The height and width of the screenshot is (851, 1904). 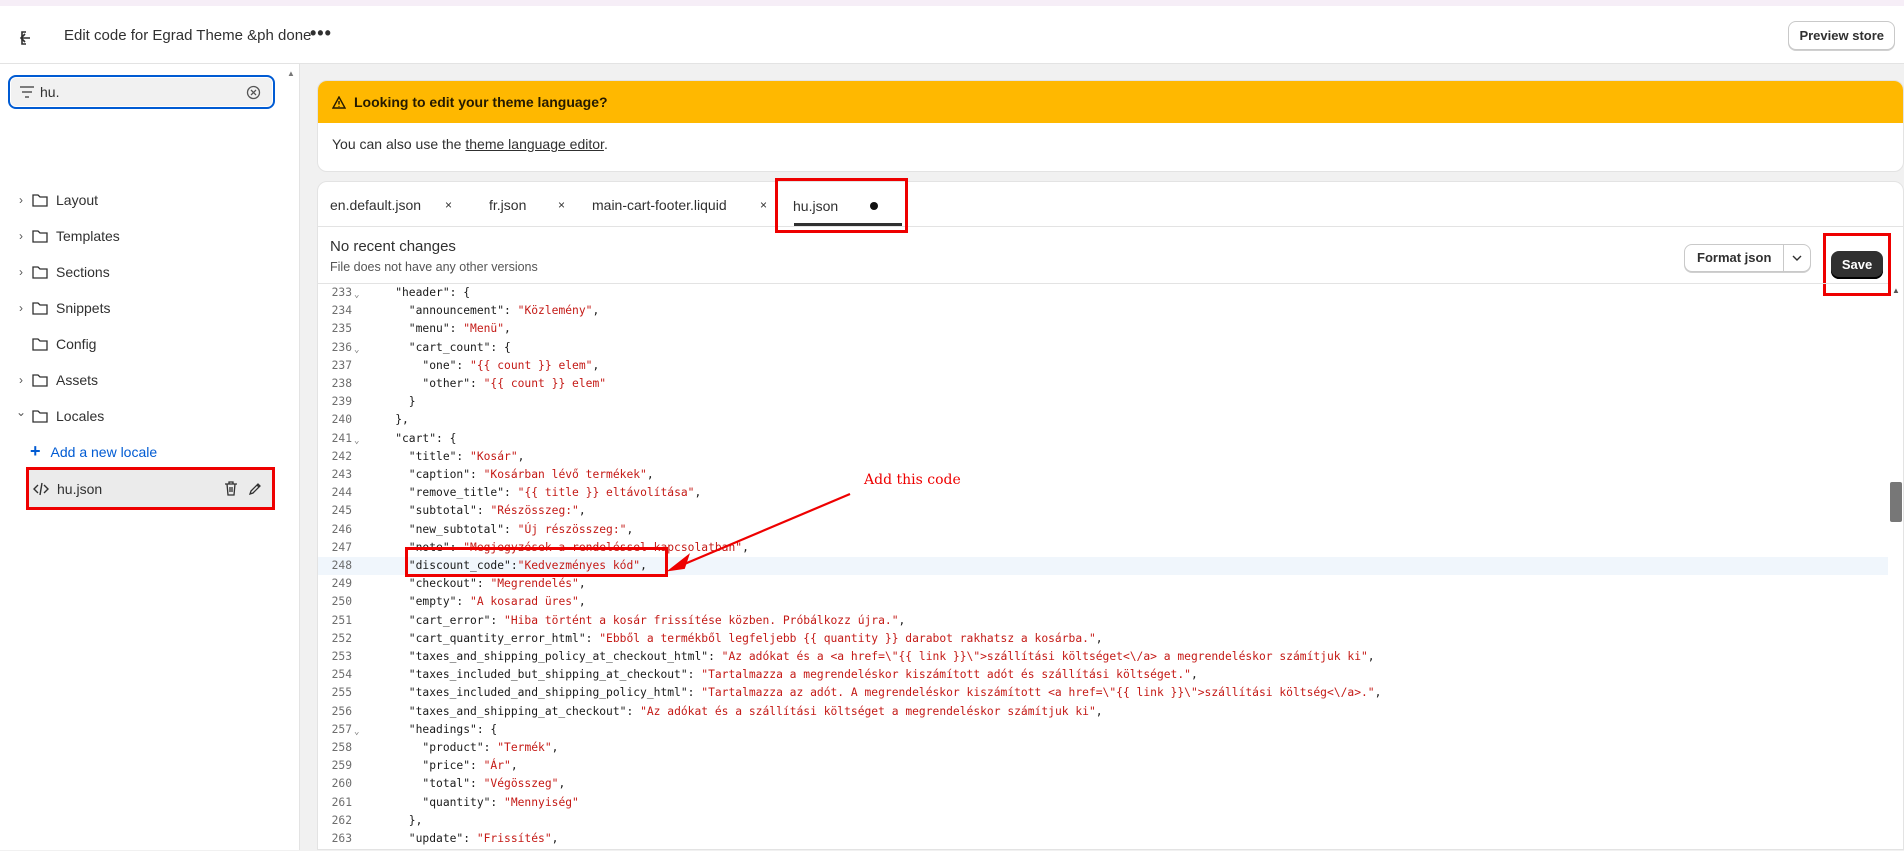 What do you see at coordinates (253, 92) in the screenshot?
I see `clear-search-icon` at bounding box center [253, 92].